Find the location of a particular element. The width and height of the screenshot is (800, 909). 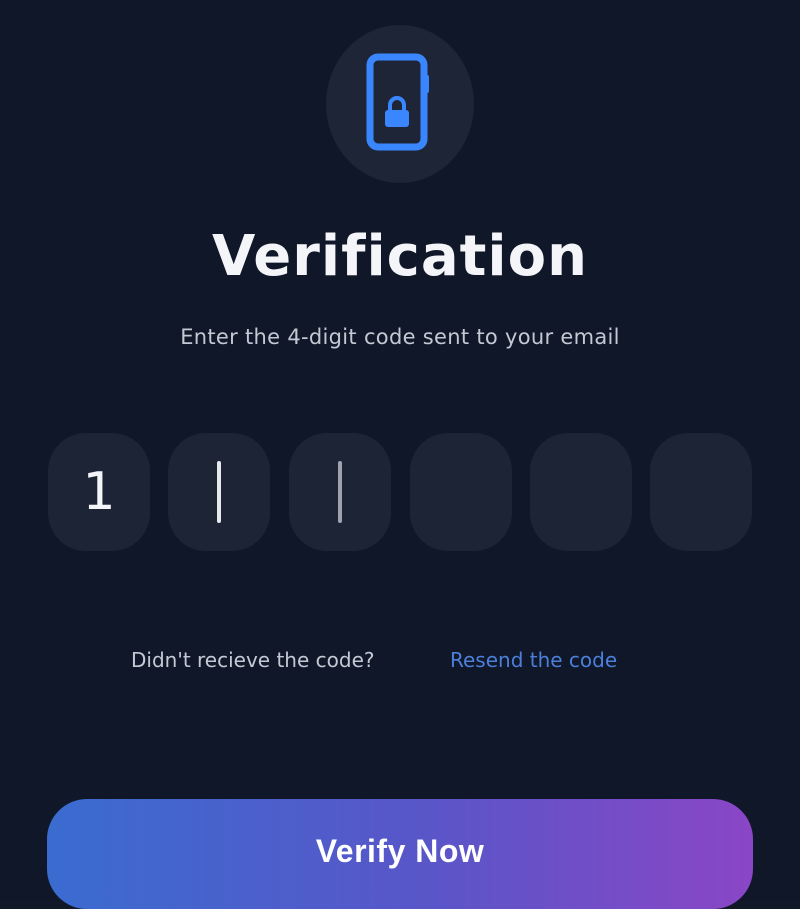

resend-code-link: Resend the code is located at coordinates (533, 660).